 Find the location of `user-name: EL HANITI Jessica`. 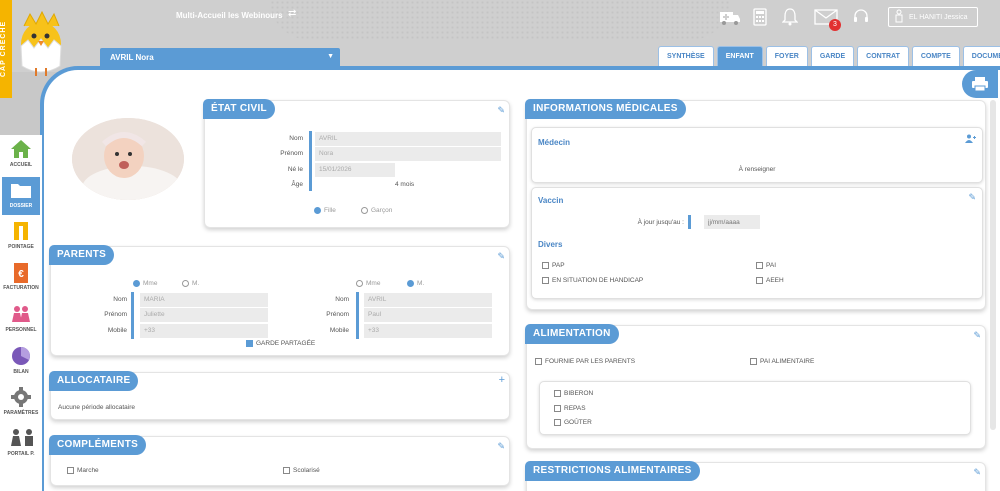

user-name: EL HANITI Jessica is located at coordinates (938, 17).